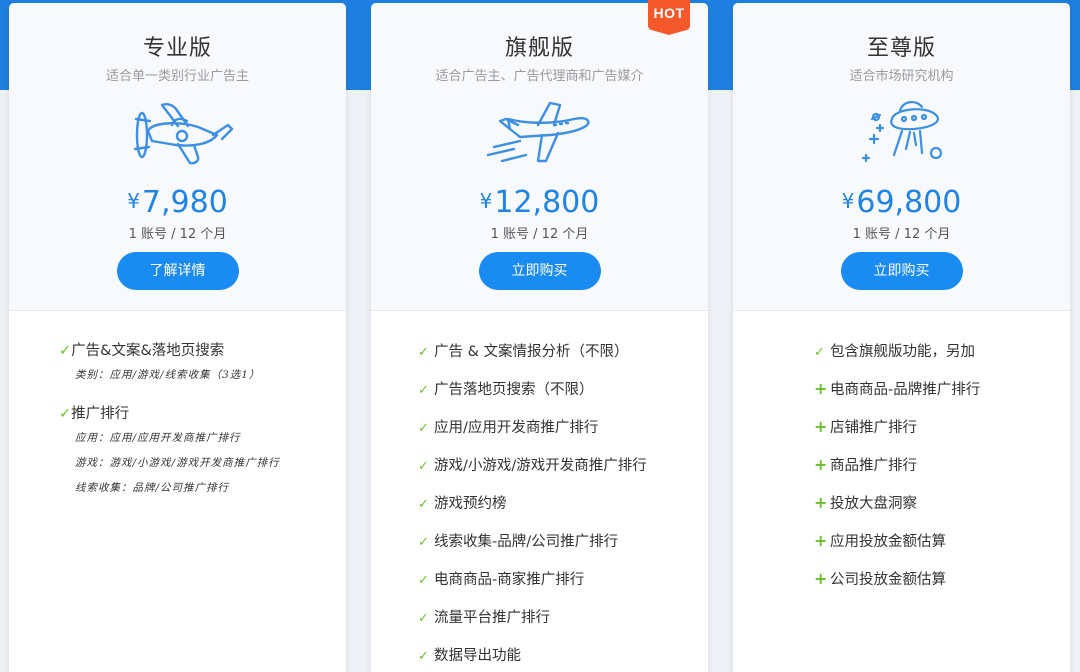 The height and width of the screenshot is (672, 1080). I want to click on feature-detail: 线索收集：品牌/公司推广排行, so click(152, 488).